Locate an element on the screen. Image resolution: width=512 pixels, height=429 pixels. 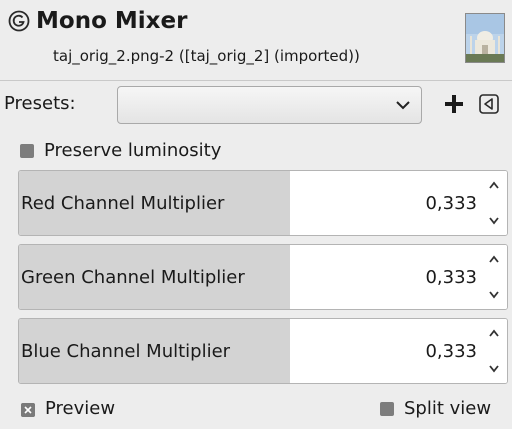
split-view-box is located at coordinates (387, 409).